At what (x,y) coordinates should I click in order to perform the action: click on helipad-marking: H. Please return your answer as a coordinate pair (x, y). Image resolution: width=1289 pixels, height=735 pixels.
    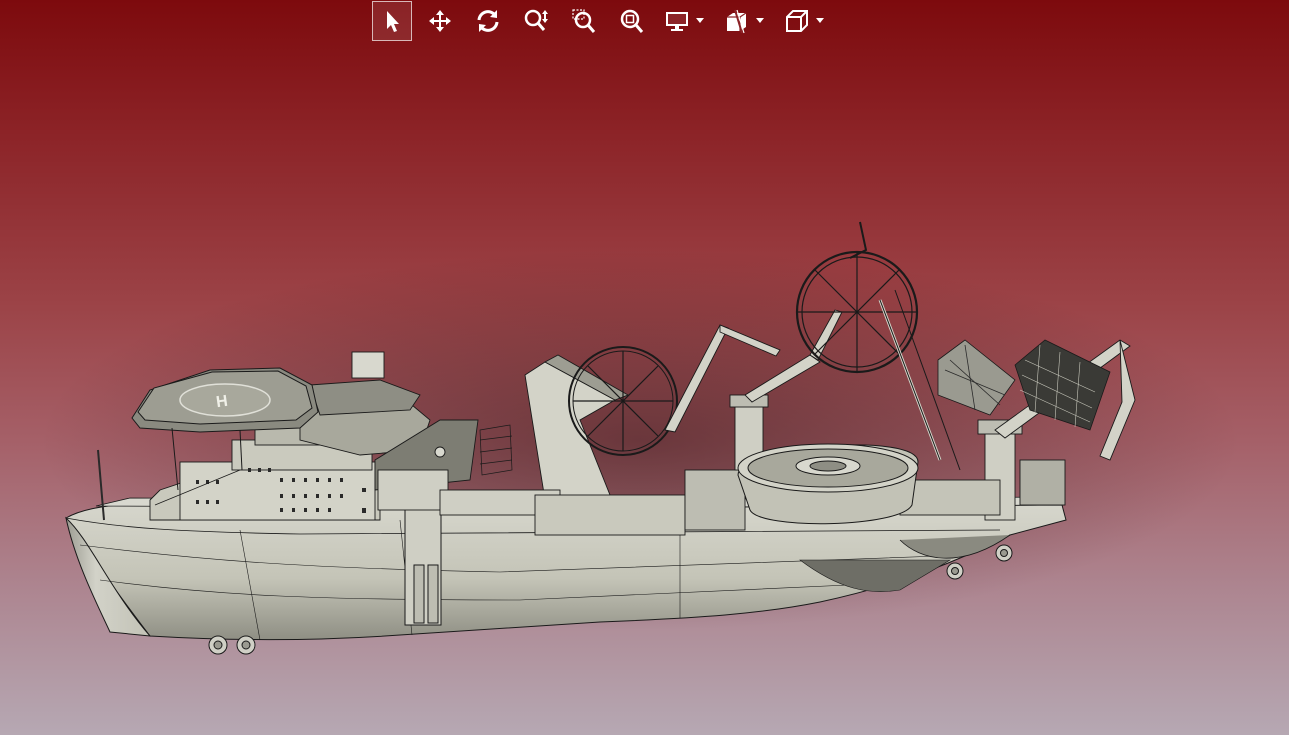
    Looking at the image, I should click on (222, 402).